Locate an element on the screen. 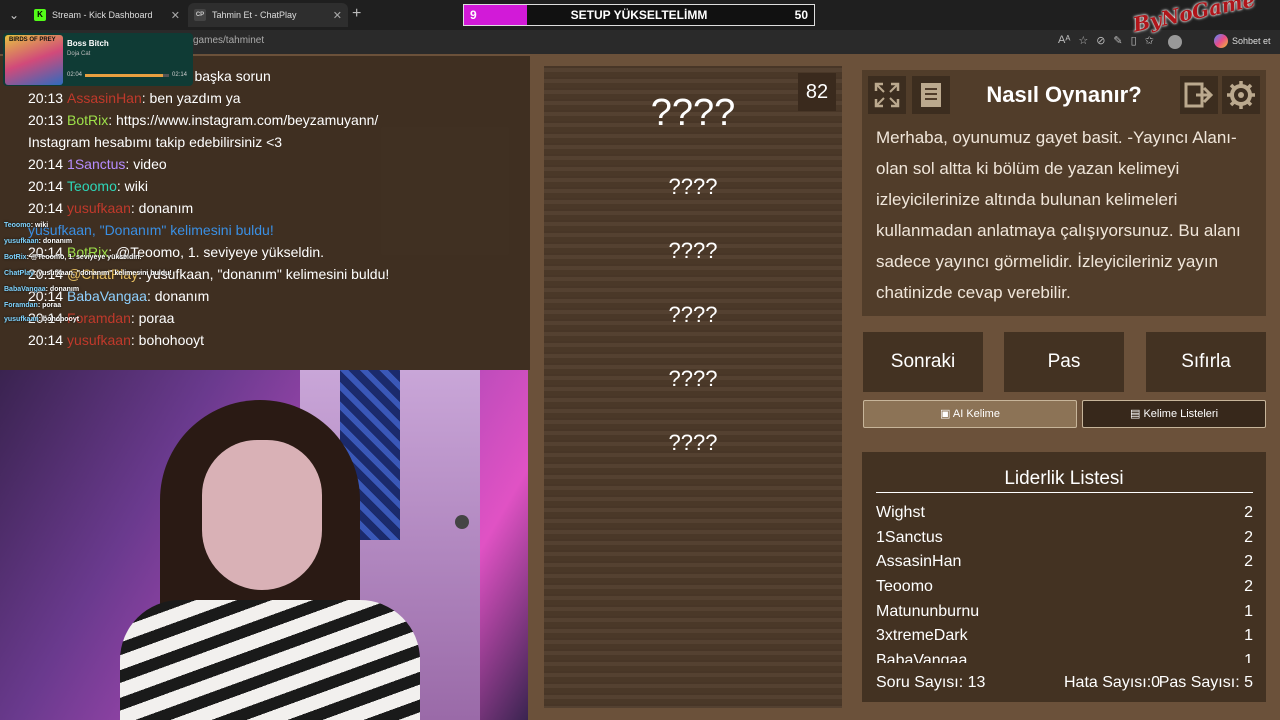 The height and width of the screenshot is (720, 1280). leaderboard-divider is located at coordinates (1064, 492).